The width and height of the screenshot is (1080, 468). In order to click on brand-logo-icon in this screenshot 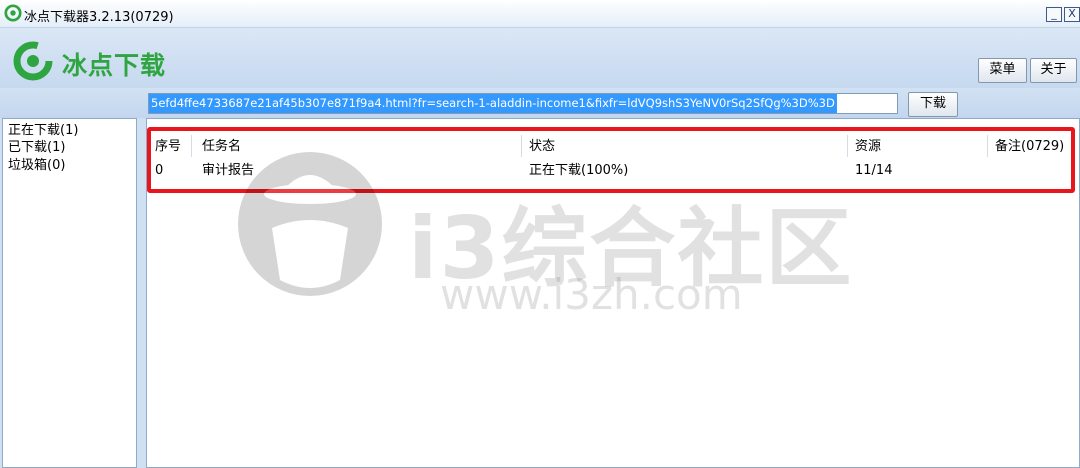, I will do `click(33, 61)`.